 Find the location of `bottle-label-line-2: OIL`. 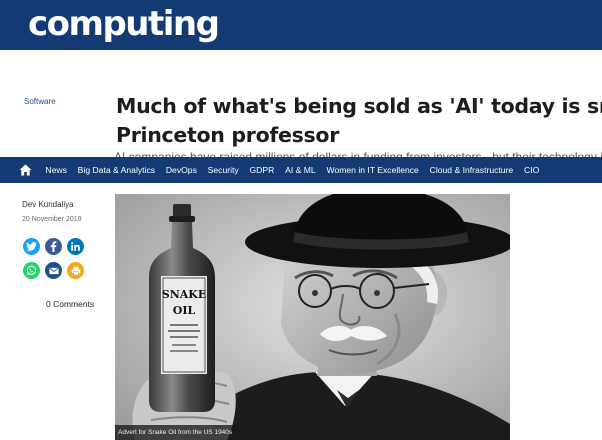

bottle-label-line-2: OIL is located at coordinates (184, 310).